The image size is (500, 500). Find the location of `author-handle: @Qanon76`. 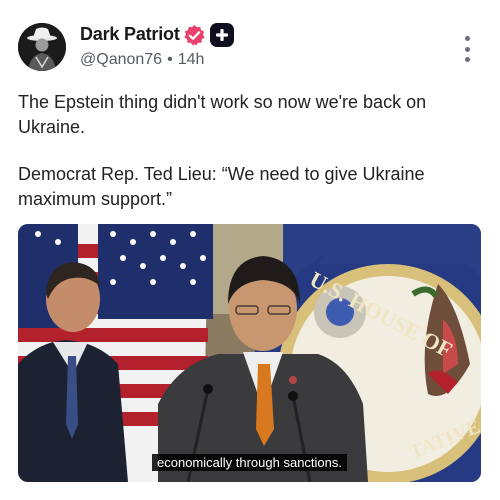

author-handle: @Qanon76 is located at coordinates (121, 59).